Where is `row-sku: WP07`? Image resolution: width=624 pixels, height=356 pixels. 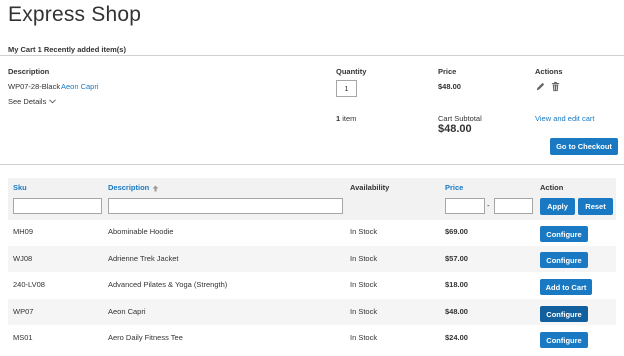
row-sku: WP07 is located at coordinates (23, 311).